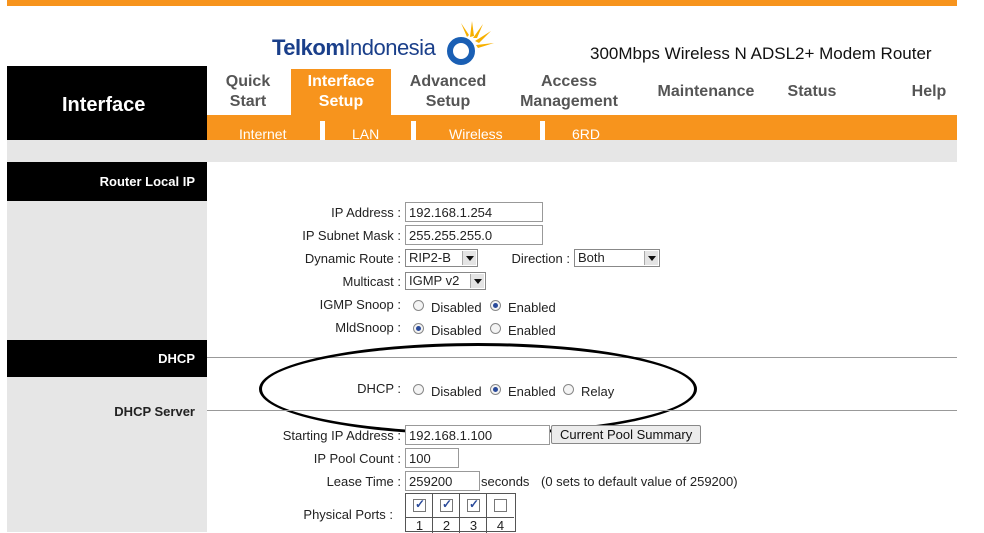  I want to click on tab-label: Help, so click(929, 91).